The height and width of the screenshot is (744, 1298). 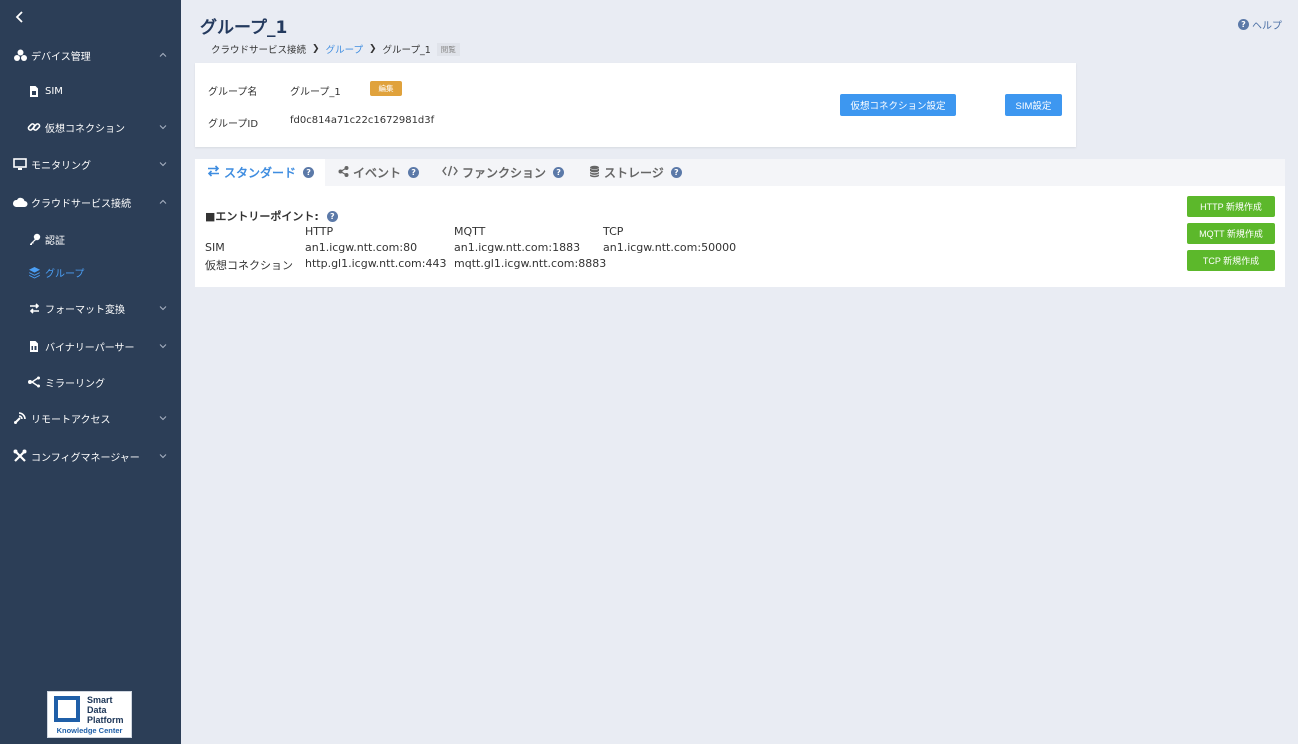 What do you see at coordinates (448, 49) in the screenshot?
I see `view-mode-tag: 閲覧` at bounding box center [448, 49].